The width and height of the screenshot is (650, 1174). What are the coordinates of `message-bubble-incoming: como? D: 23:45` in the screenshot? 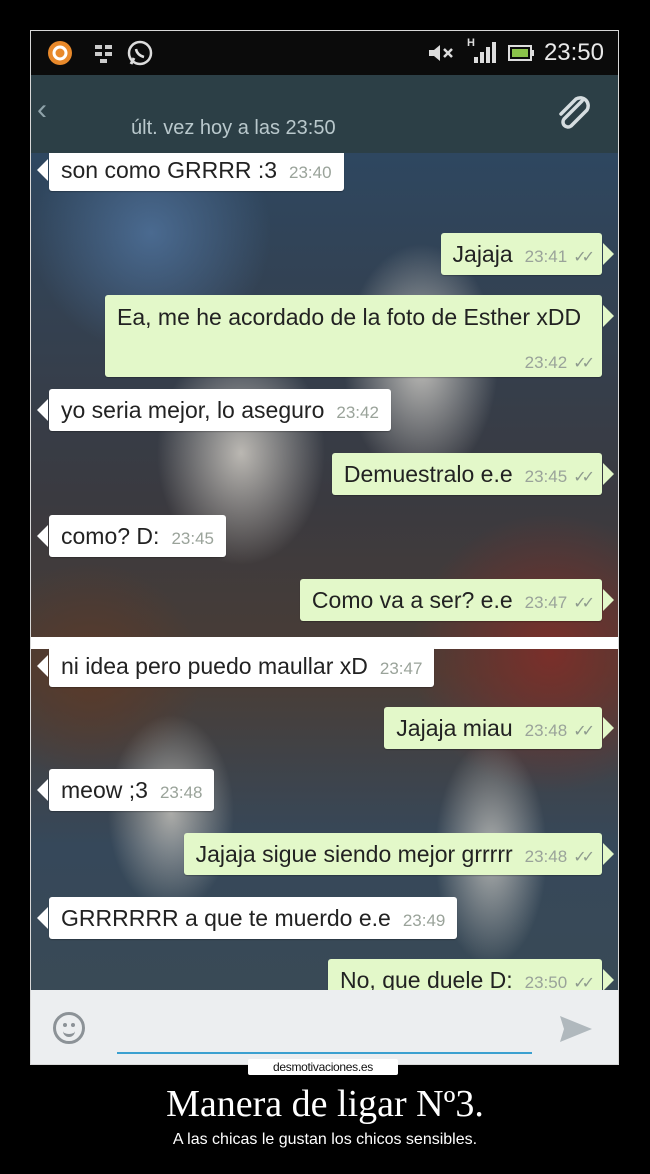 It's located at (131, 536).